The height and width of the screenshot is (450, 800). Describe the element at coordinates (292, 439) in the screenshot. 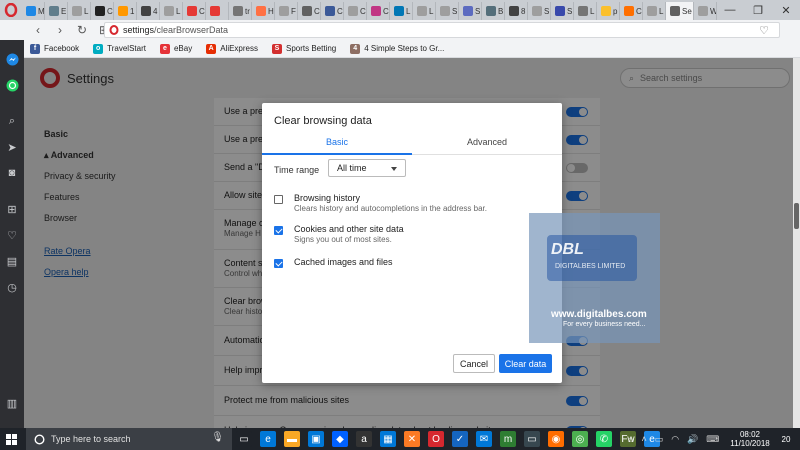

I see `file-explorer-icon: ▬` at that location.